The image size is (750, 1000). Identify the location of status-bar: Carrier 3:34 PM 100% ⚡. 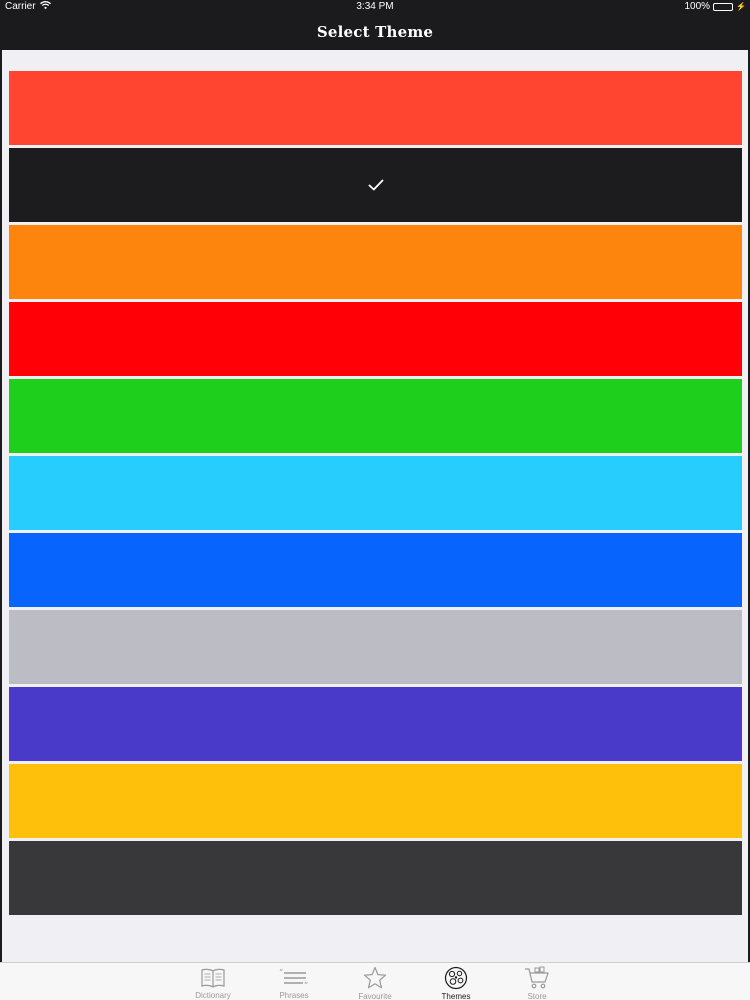
(375, 7).